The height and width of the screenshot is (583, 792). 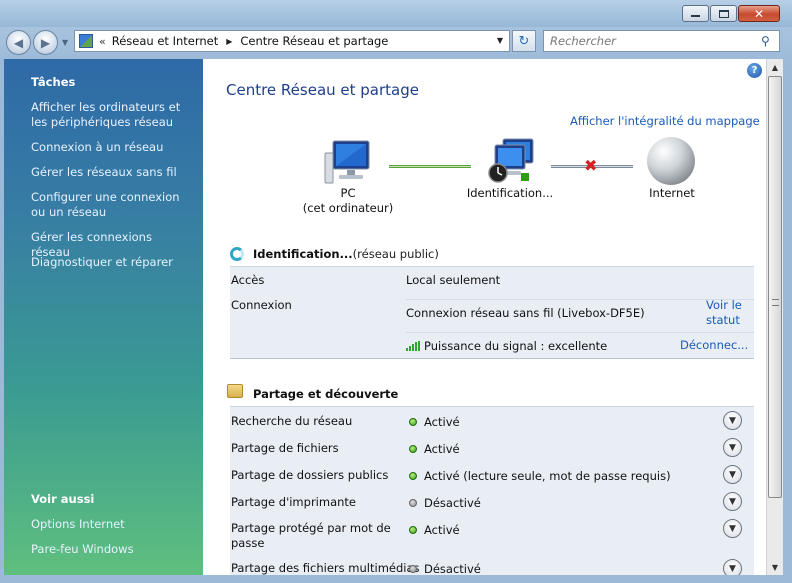 What do you see at coordinates (396, 579) in the screenshot?
I see `window-border-bottom` at bounding box center [396, 579].